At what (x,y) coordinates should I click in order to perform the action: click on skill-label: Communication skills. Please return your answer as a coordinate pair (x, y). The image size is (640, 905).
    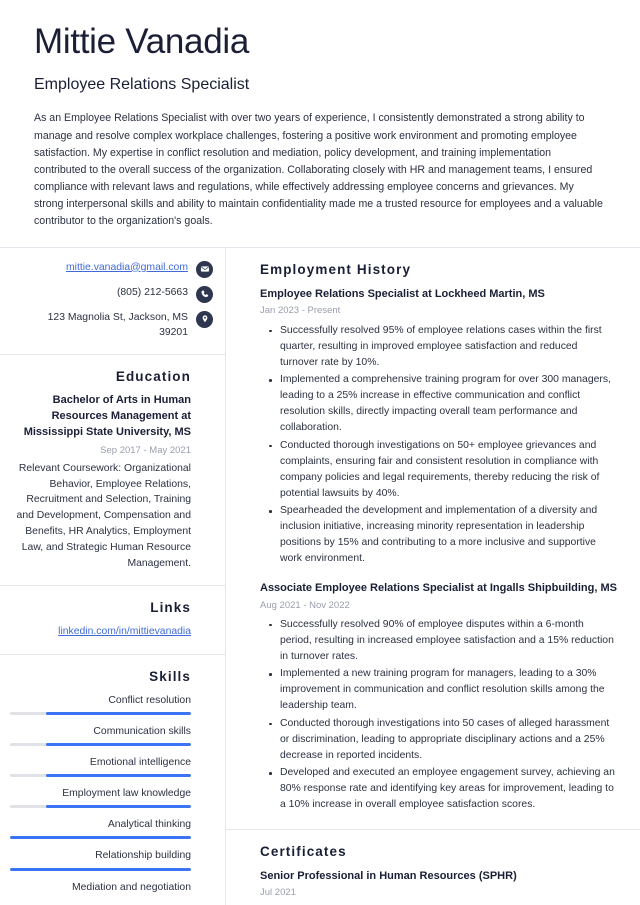
    Looking at the image, I should click on (142, 732).